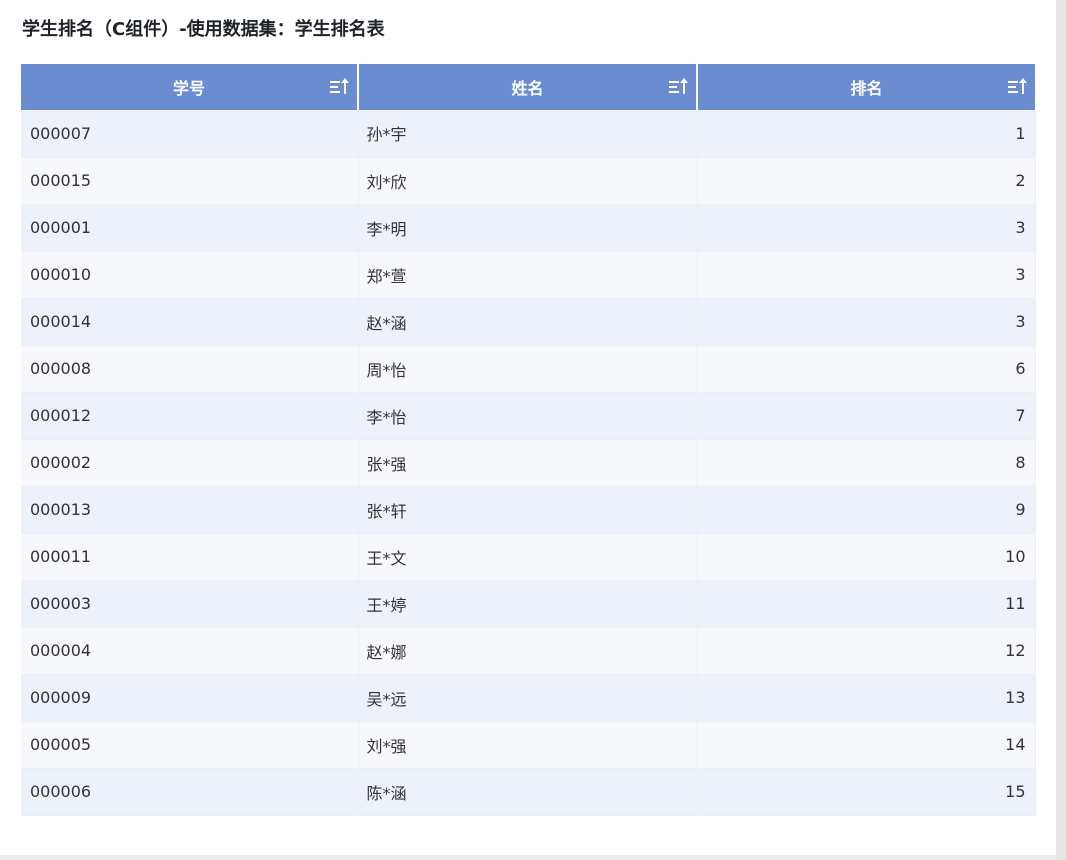  I want to click on cell-rank: 7, so click(866, 416).